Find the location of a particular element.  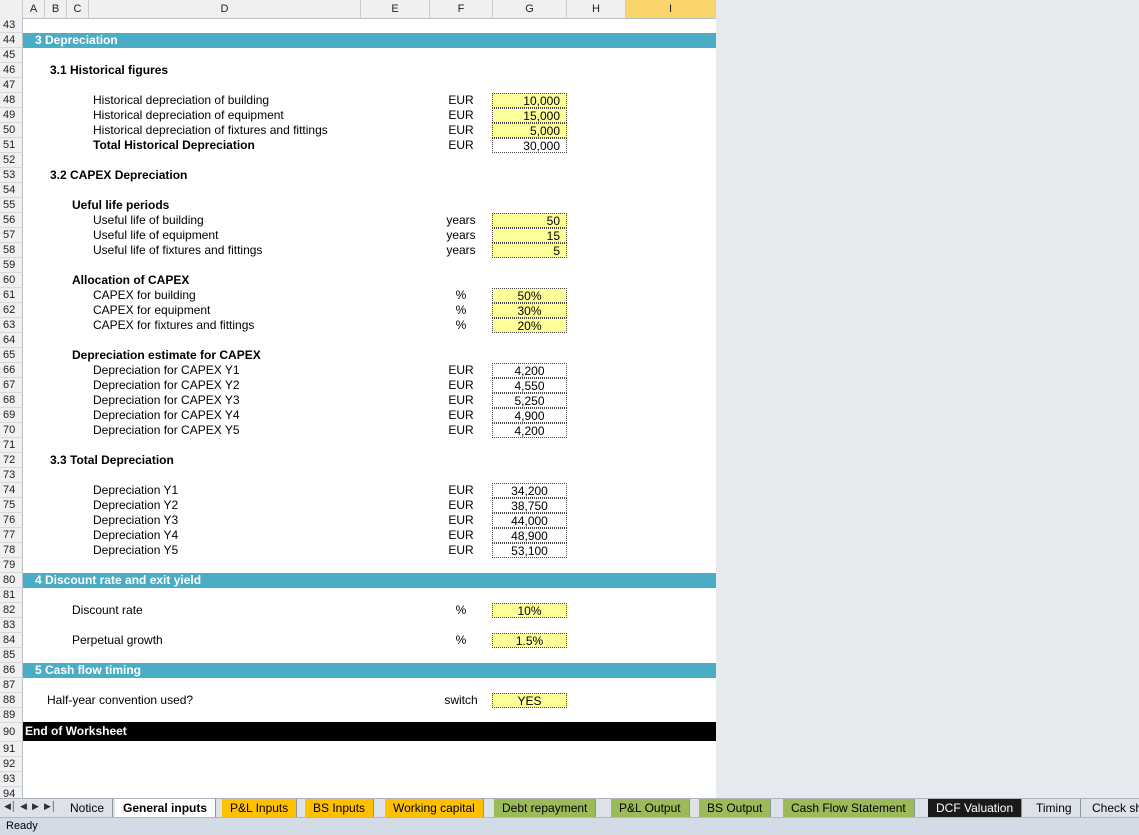

input-cell: 15 is located at coordinates (529, 235).